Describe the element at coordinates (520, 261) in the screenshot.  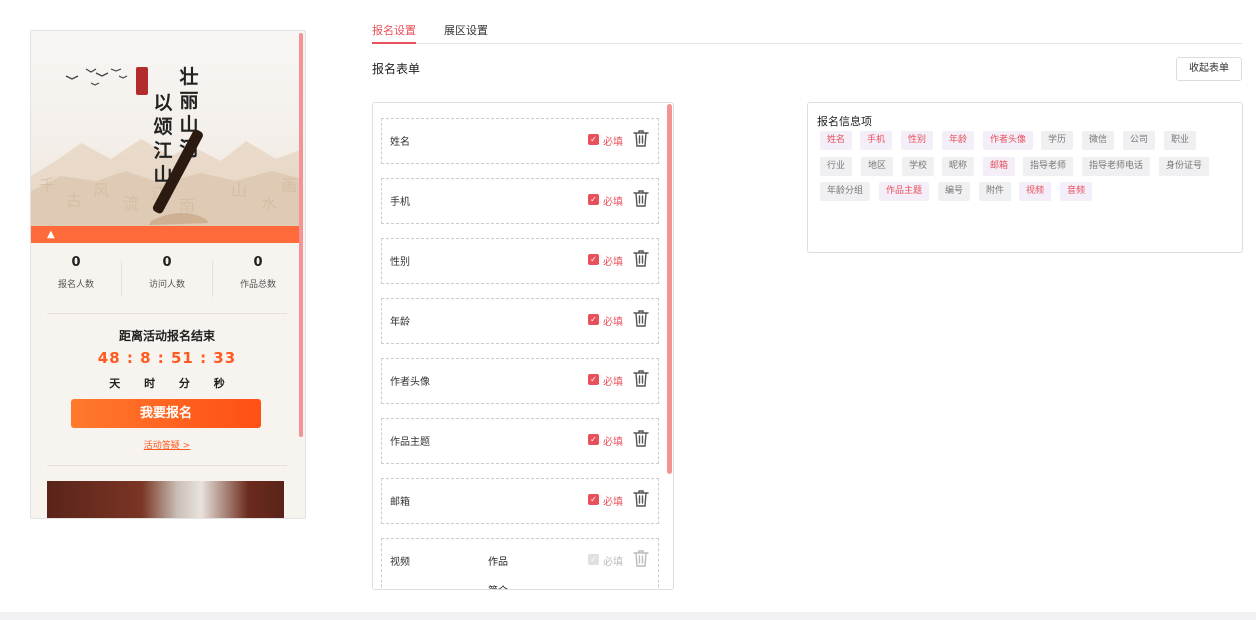
I see `field-row: 性别 ✓ 必填` at that location.